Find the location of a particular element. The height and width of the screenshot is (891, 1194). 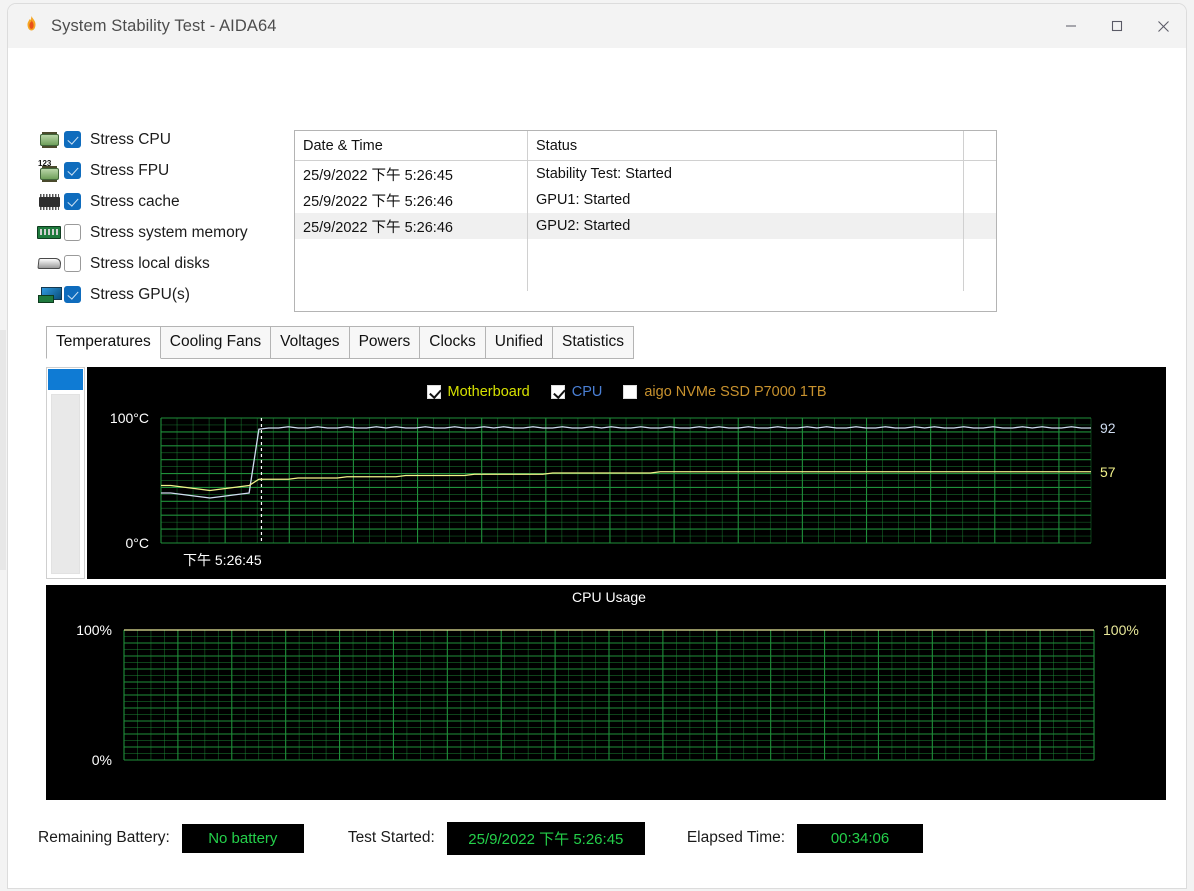

window-left-edge-strip is located at coordinates (3, 450).